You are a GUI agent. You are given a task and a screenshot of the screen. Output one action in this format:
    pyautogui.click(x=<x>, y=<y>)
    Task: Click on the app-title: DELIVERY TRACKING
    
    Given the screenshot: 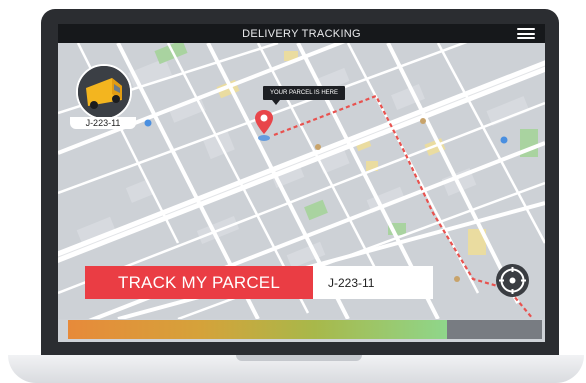 What is the action you would take?
    pyautogui.click(x=301, y=33)
    